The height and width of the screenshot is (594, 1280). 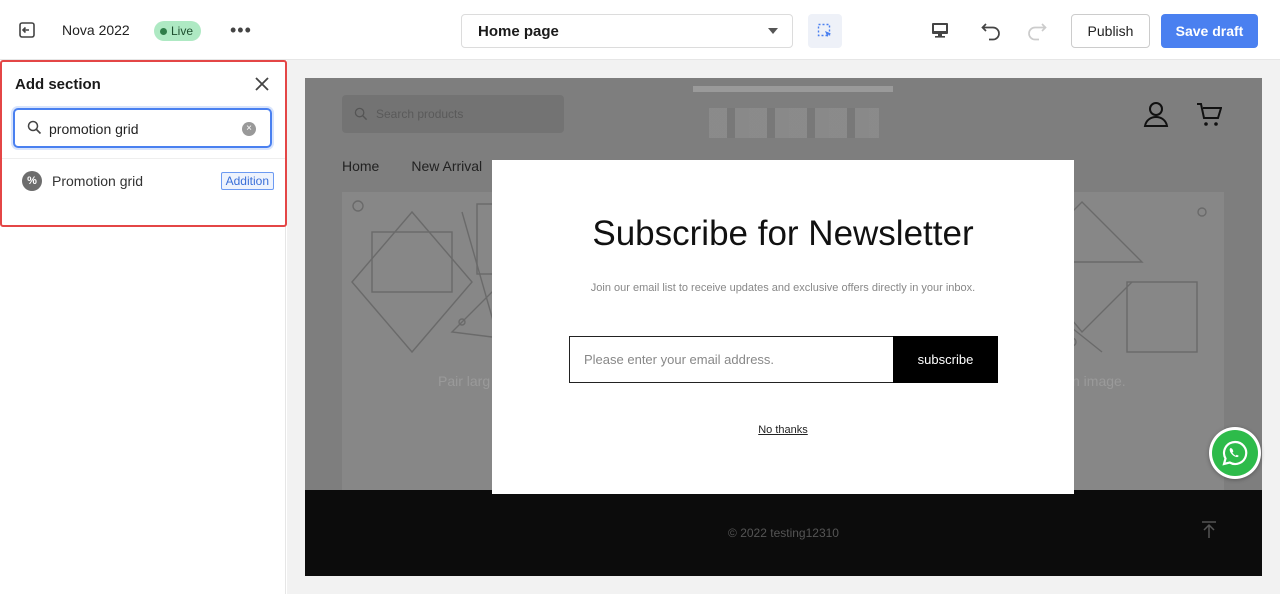 What do you see at coordinates (1037, 30) in the screenshot?
I see `redo-icon` at bounding box center [1037, 30].